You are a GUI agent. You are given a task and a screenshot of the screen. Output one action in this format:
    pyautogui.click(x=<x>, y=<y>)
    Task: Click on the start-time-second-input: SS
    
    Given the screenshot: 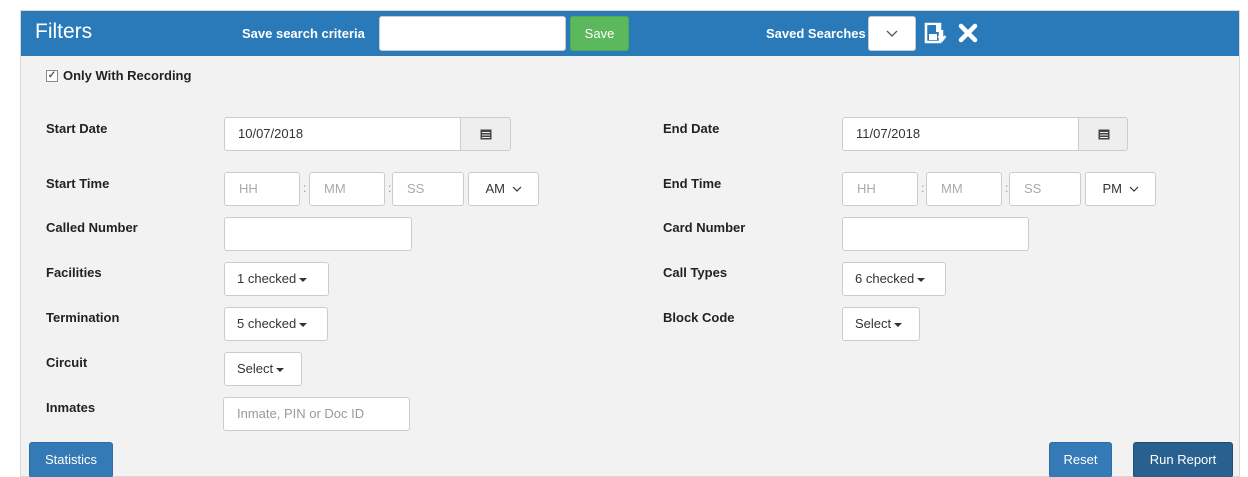 What is the action you would take?
    pyautogui.click(x=428, y=189)
    